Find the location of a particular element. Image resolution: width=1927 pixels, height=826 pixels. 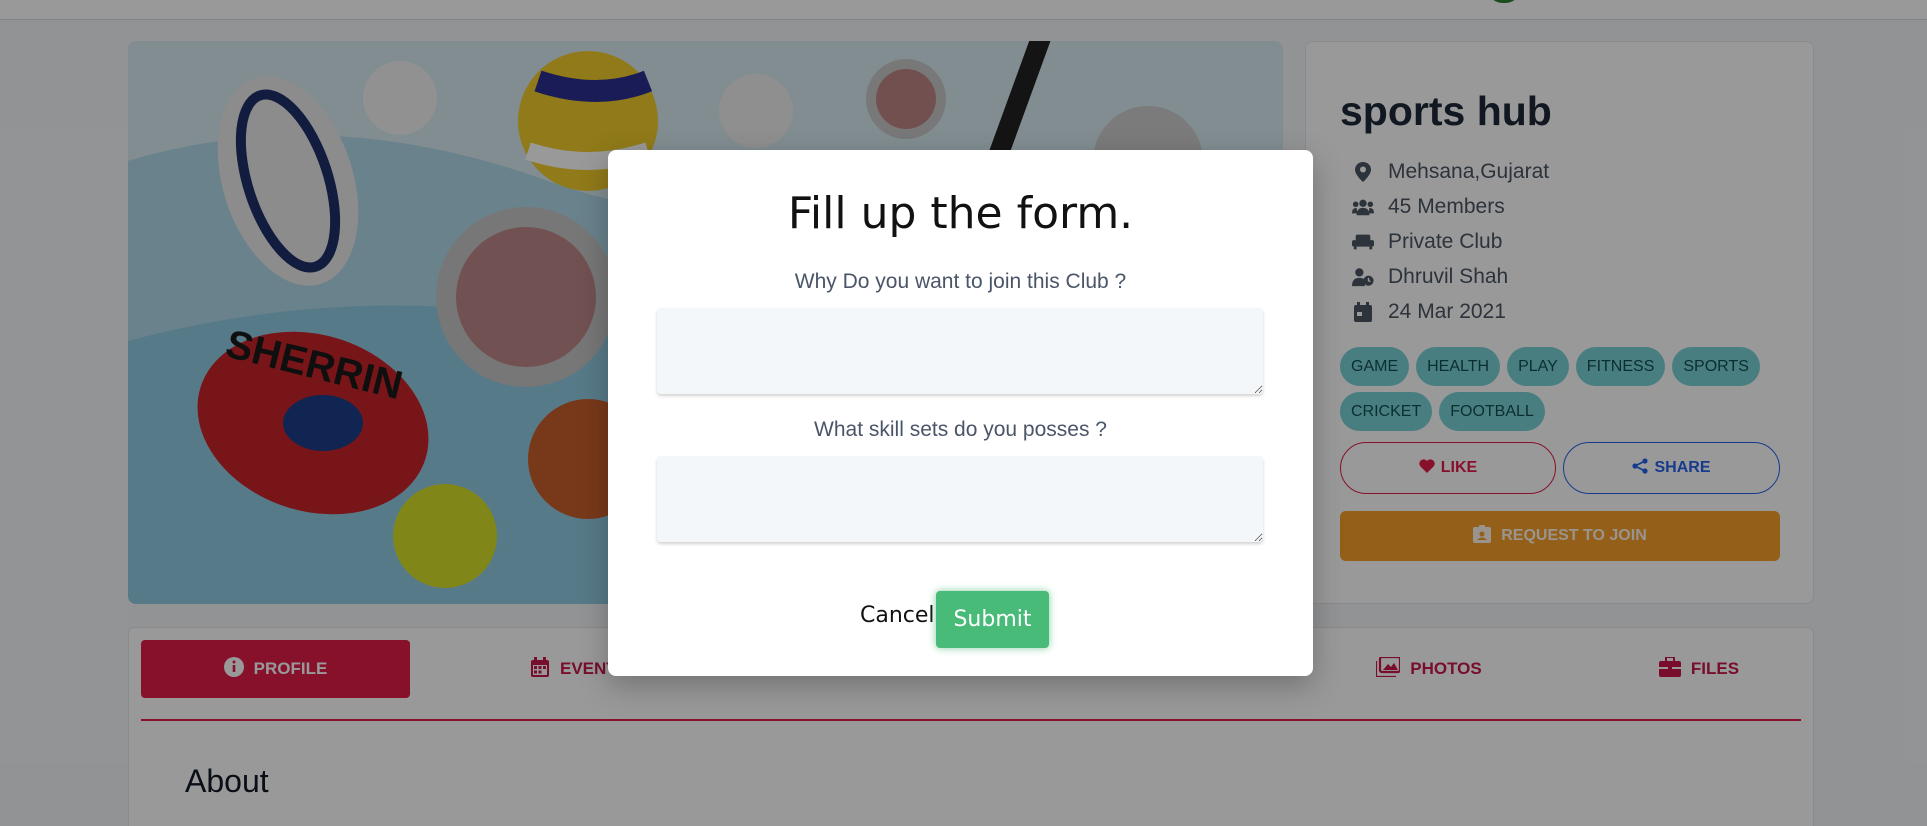

cancel-button: Cancel is located at coordinates (897, 615).